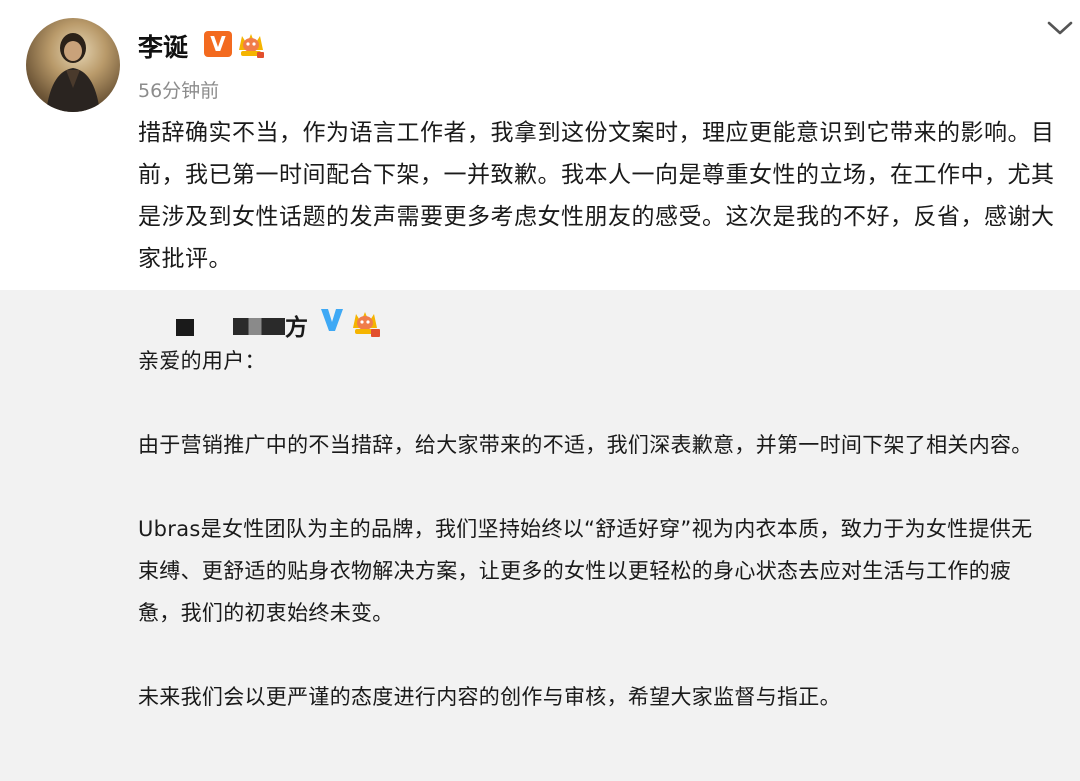 This screenshot has height=781, width=1080. Describe the element at coordinates (489, 697) in the screenshot. I see `notice-paragraph: 未来我们会以更严谨的态度进行内容的创作与审核，希望大家监督与指正。` at that location.